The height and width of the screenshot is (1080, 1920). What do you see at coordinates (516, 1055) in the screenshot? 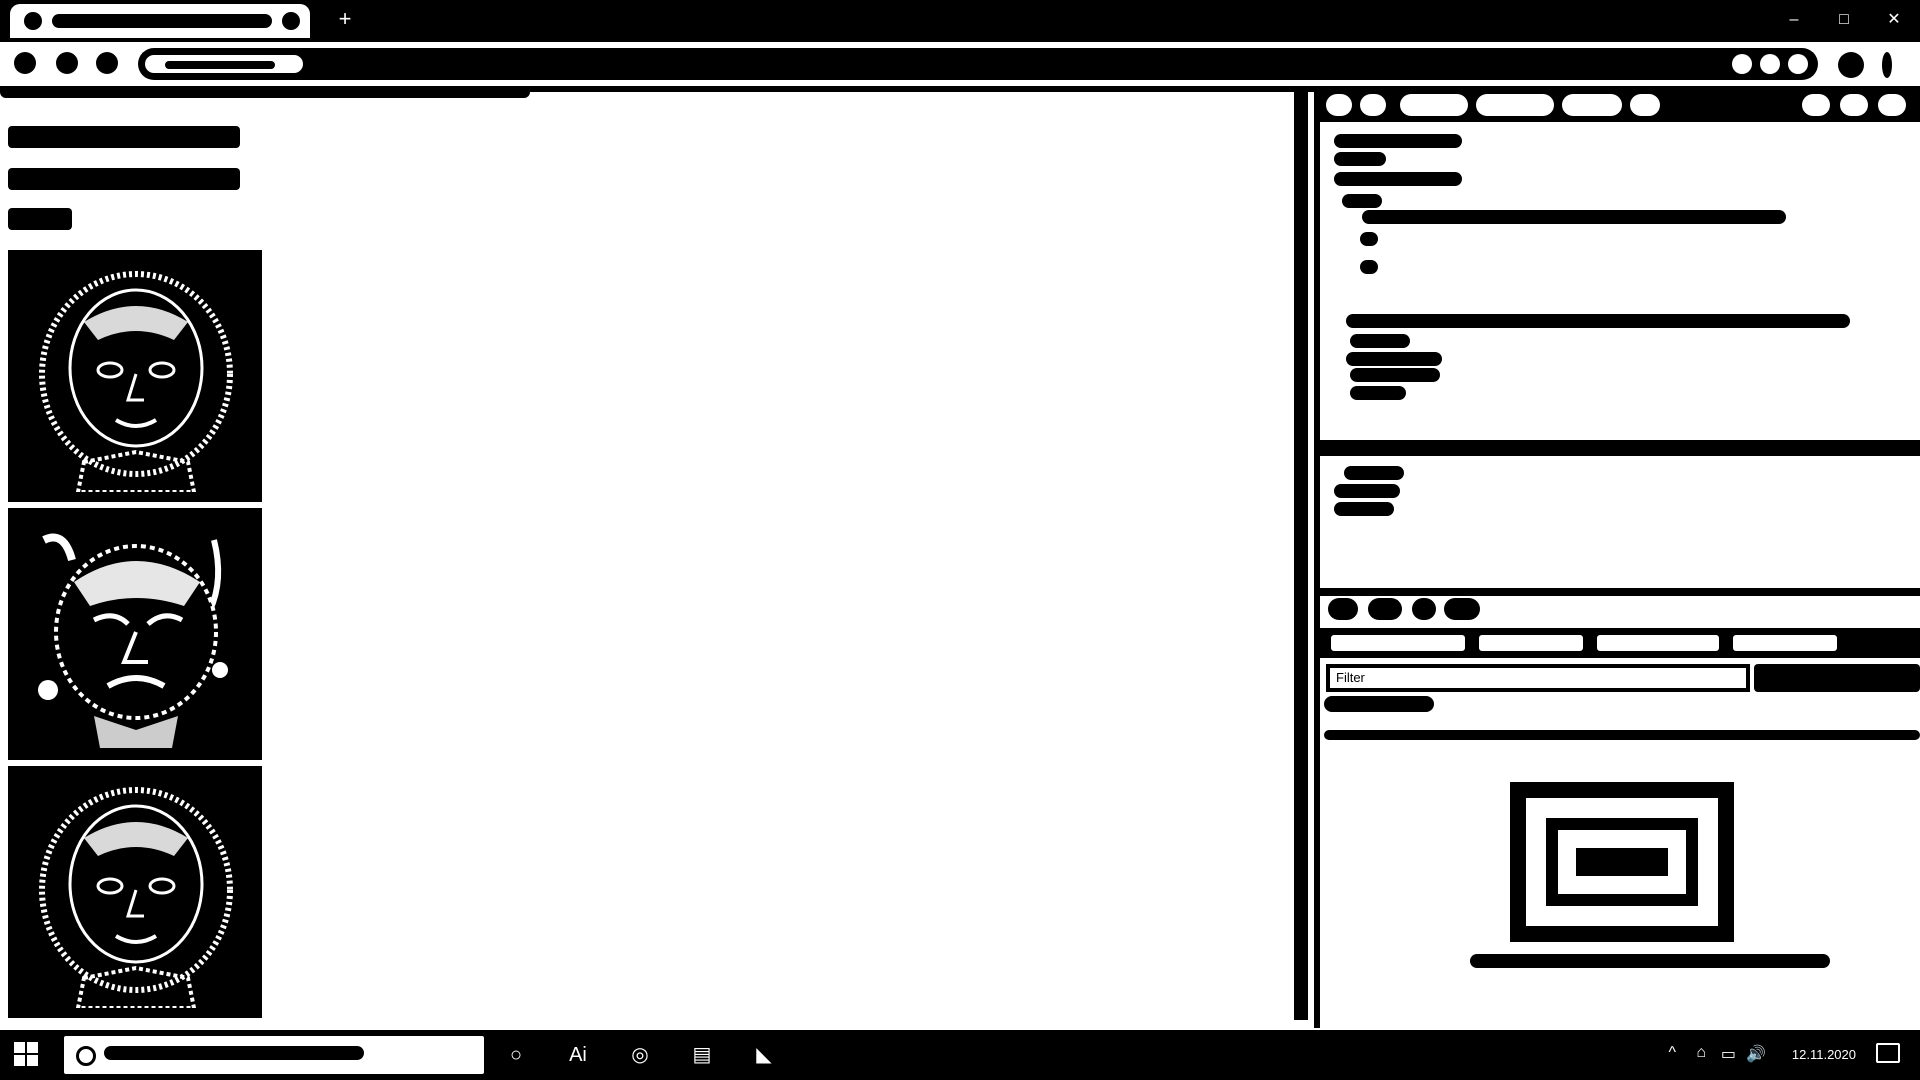
I see `task-view-icon: ○` at bounding box center [516, 1055].